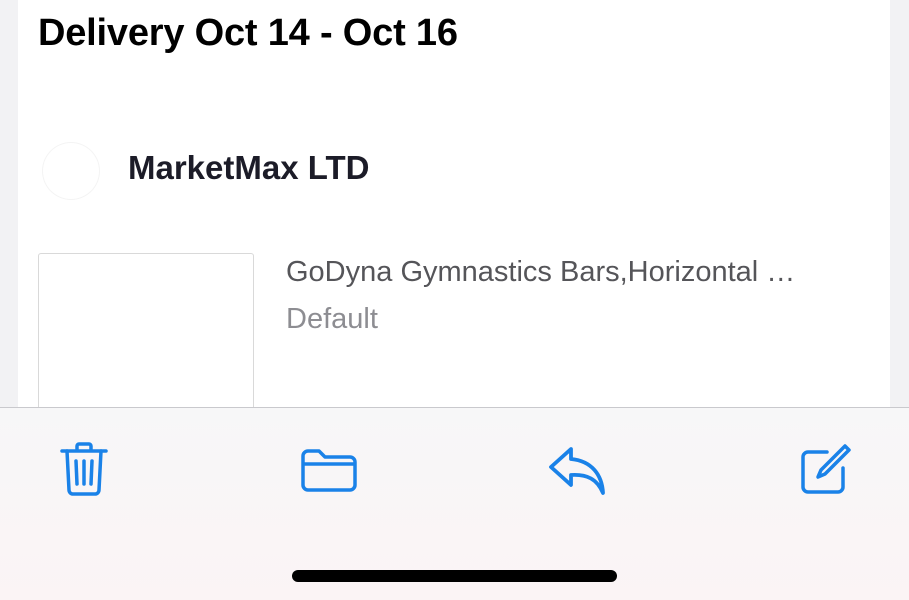 The width and height of the screenshot is (909, 600). I want to click on product-variant: Default, so click(332, 319).